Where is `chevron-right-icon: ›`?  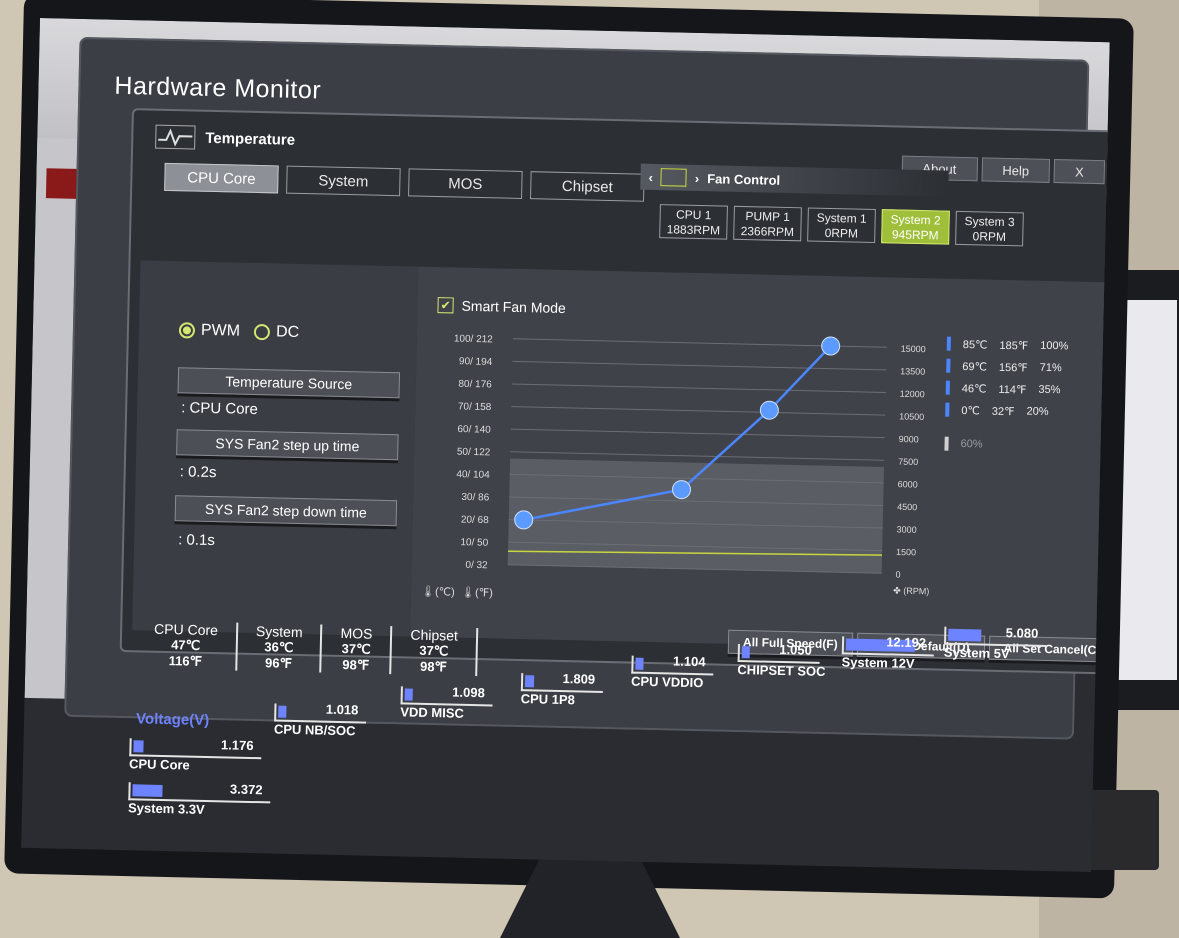 chevron-right-icon: › is located at coordinates (697, 178).